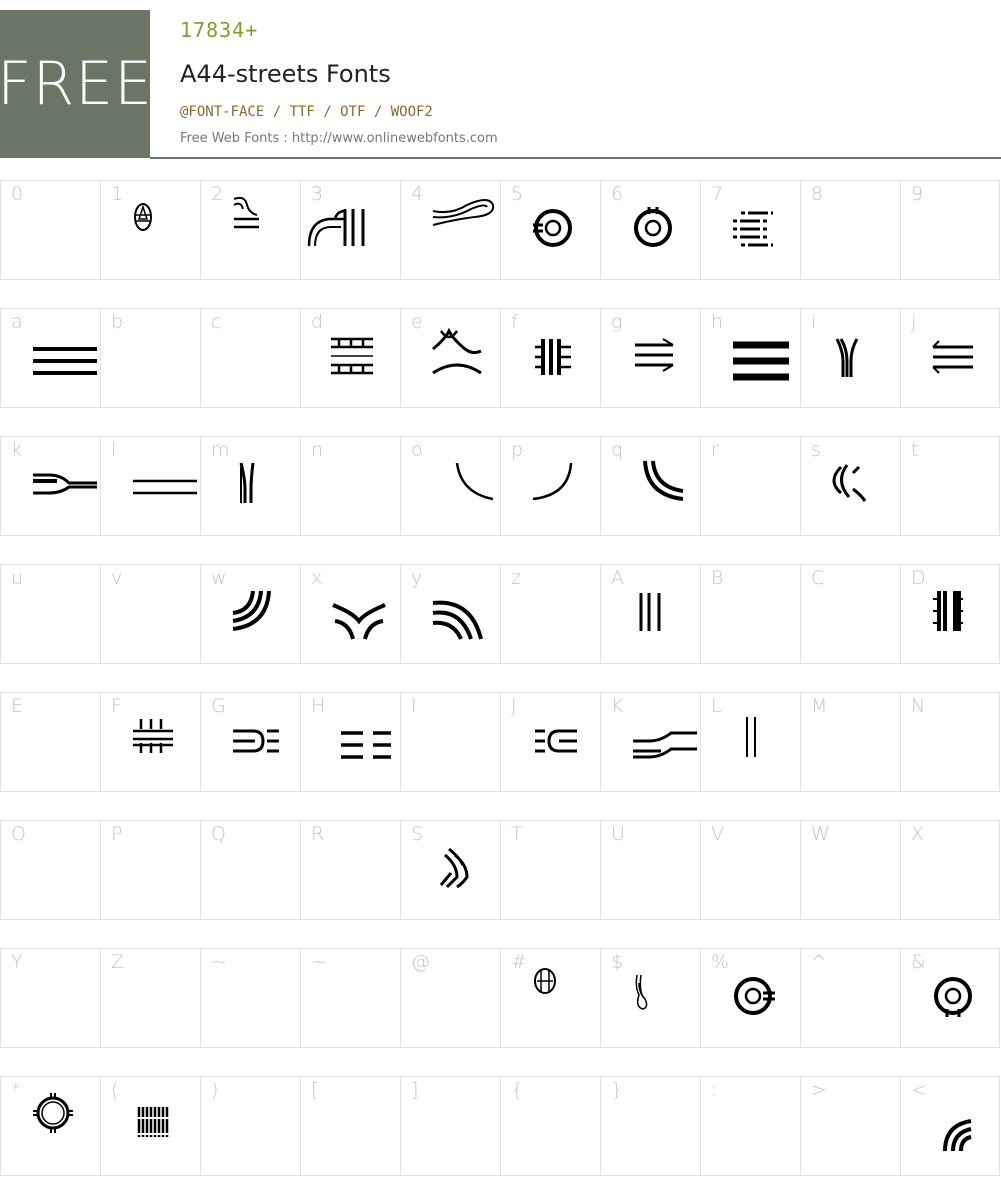 This screenshot has height=1181, width=1001. I want to click on glyph-char-label: [, so click(315, 1090).